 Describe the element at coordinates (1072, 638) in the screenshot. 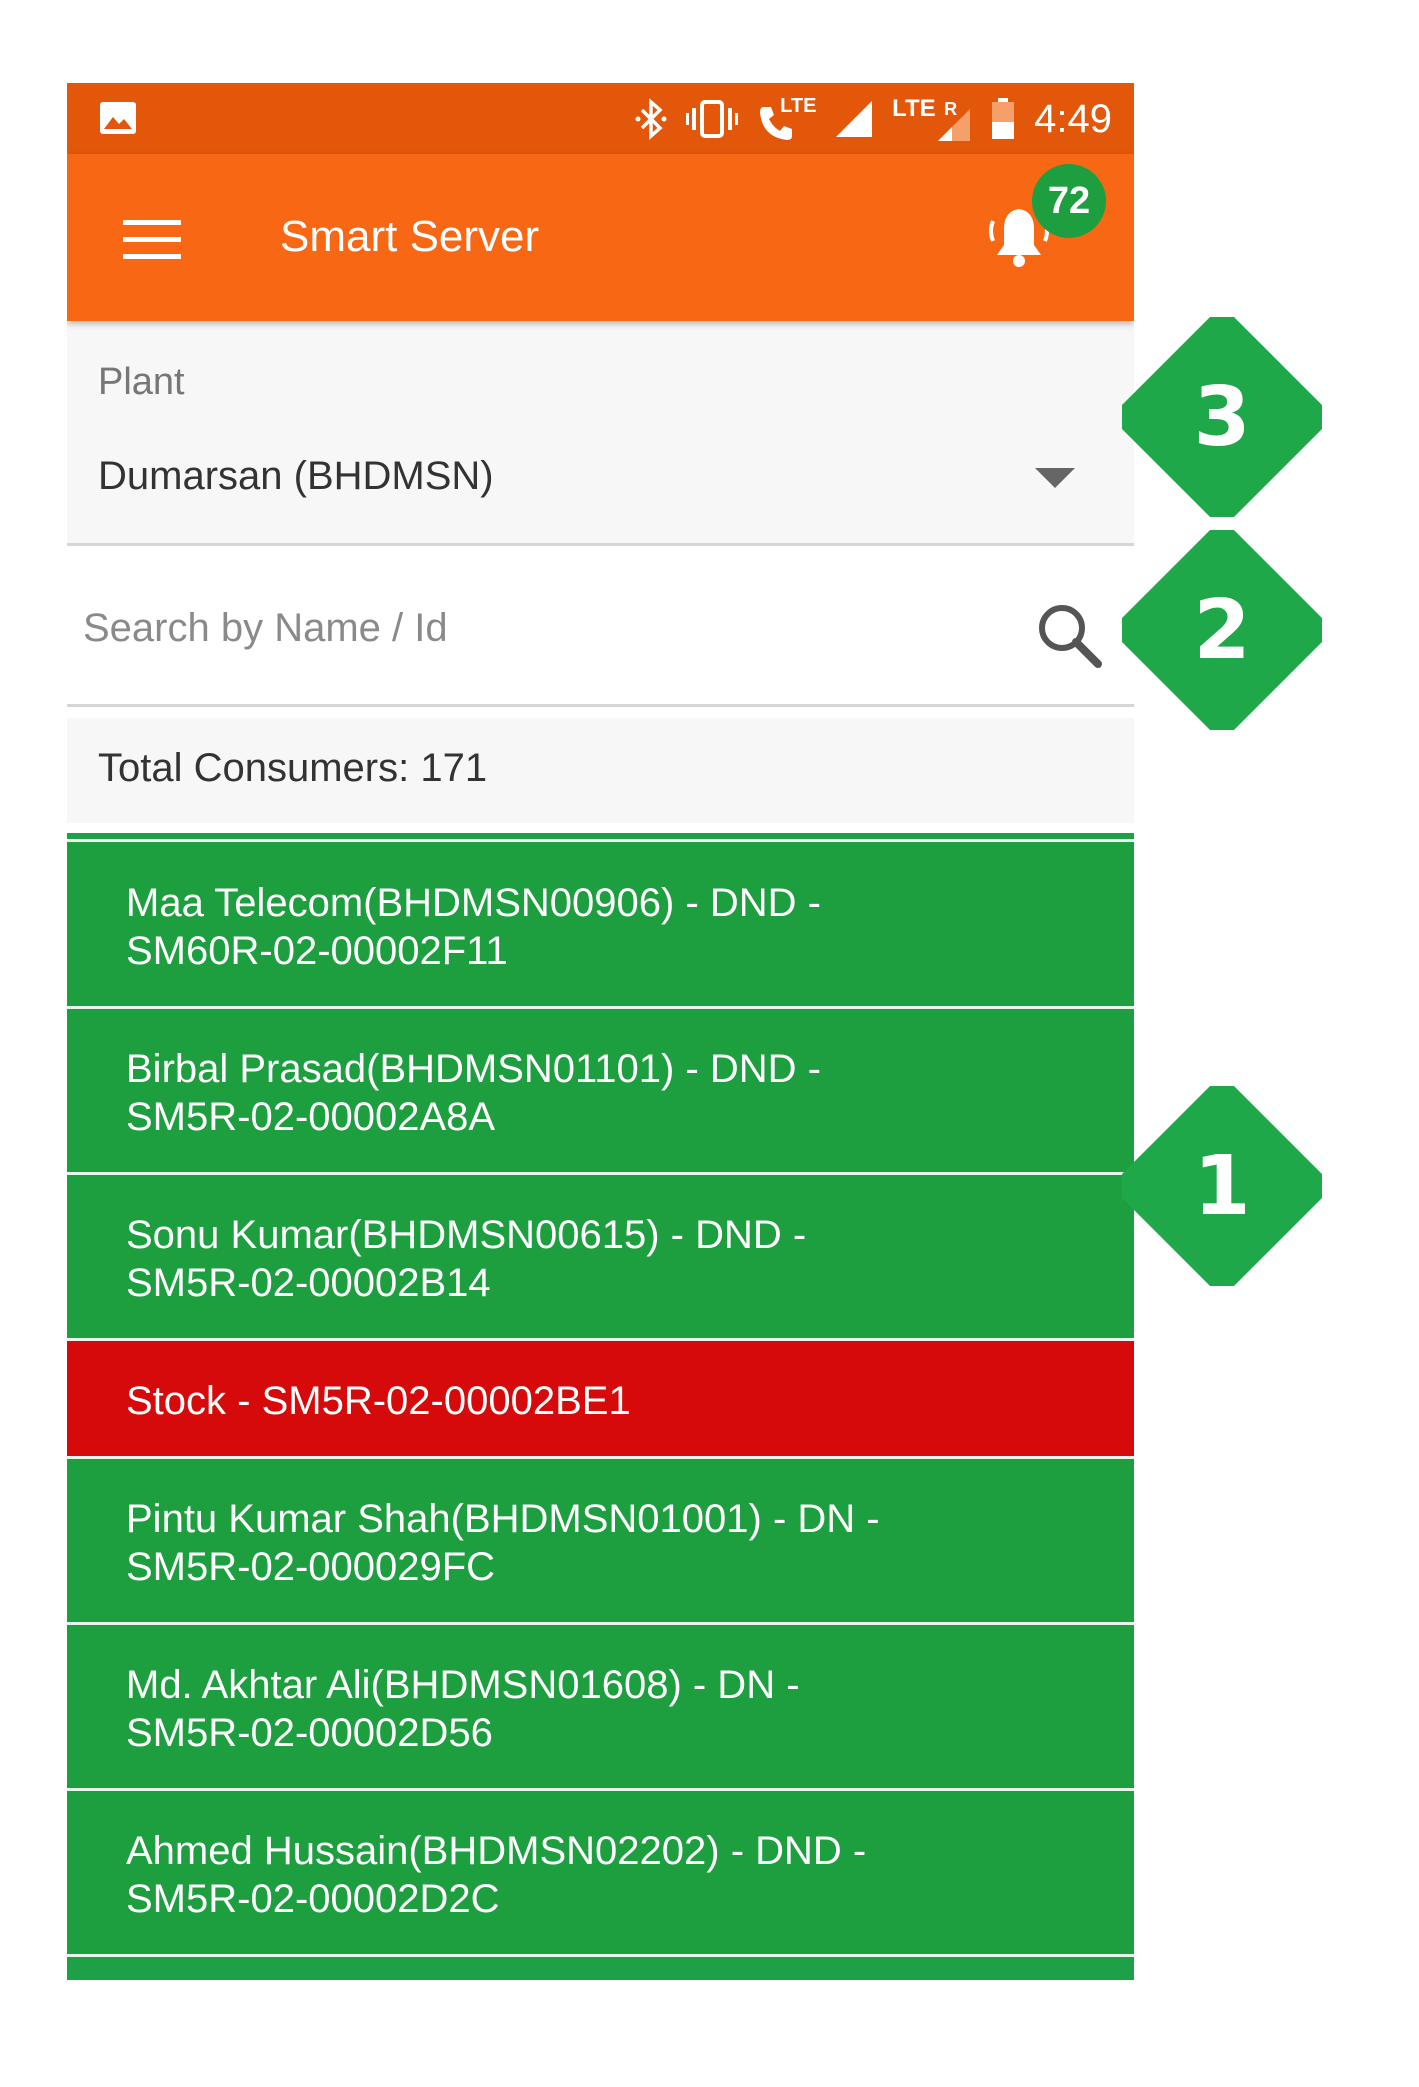

I see `search-icon` at that location.